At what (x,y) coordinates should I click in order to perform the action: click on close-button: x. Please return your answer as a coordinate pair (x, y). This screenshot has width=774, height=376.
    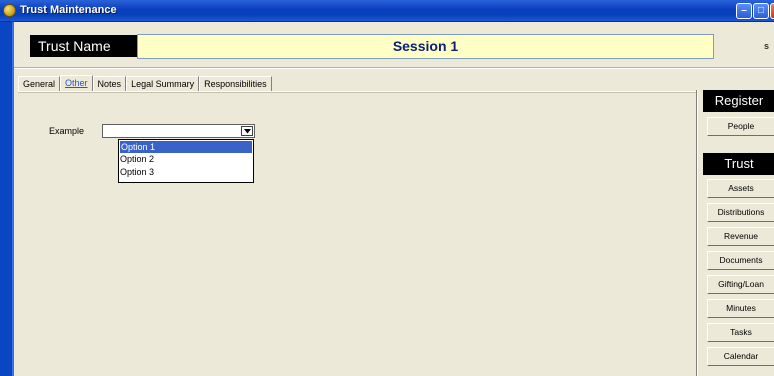
    Looking at the image, I should click on (772, 11).